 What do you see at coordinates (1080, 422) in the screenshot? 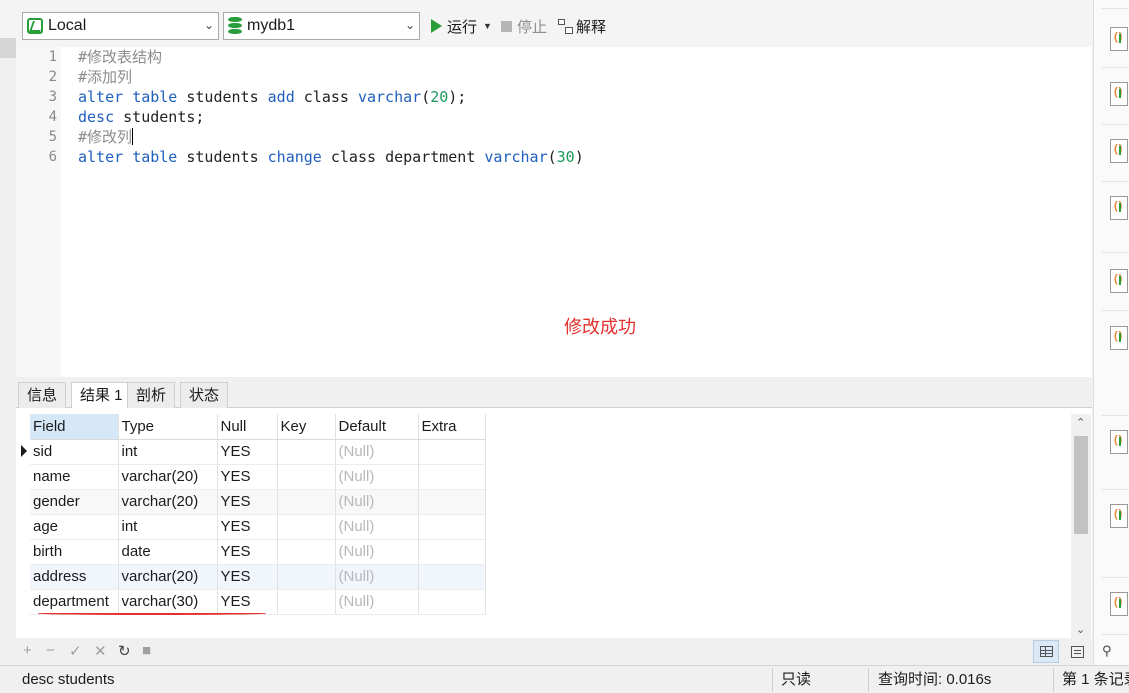
I see `scroll-up-icon: ⌃` at bounding box center [1080, 422].